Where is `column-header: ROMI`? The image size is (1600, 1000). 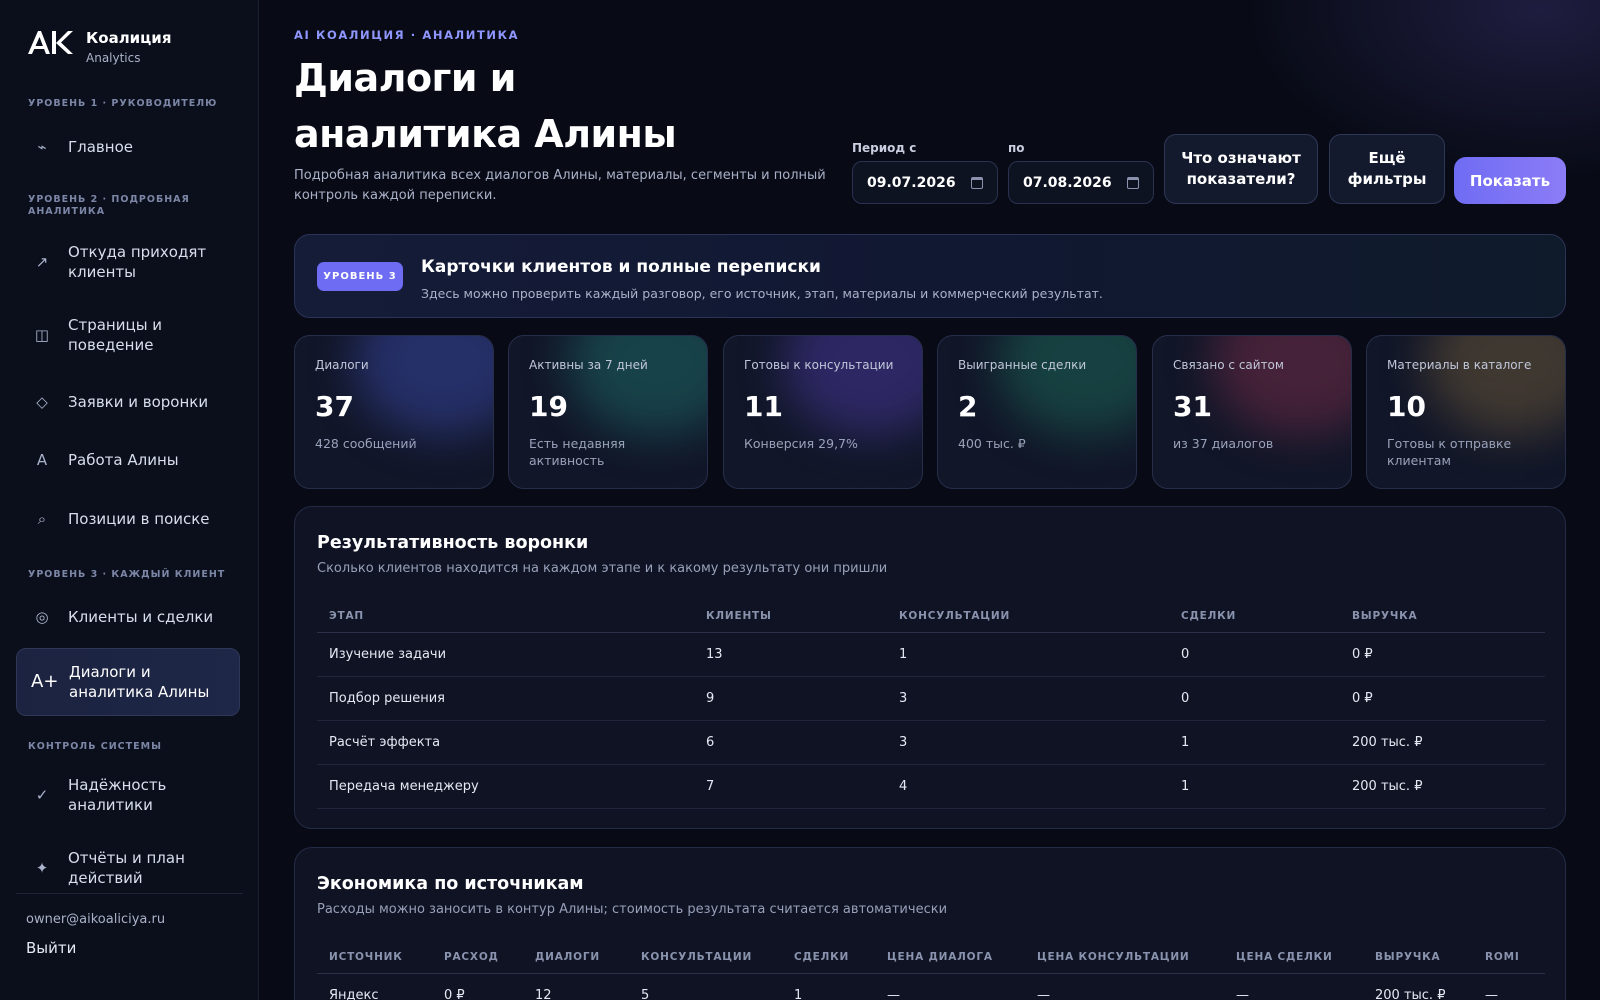 column-header: ROMI is located at coordinates (1509, 957).